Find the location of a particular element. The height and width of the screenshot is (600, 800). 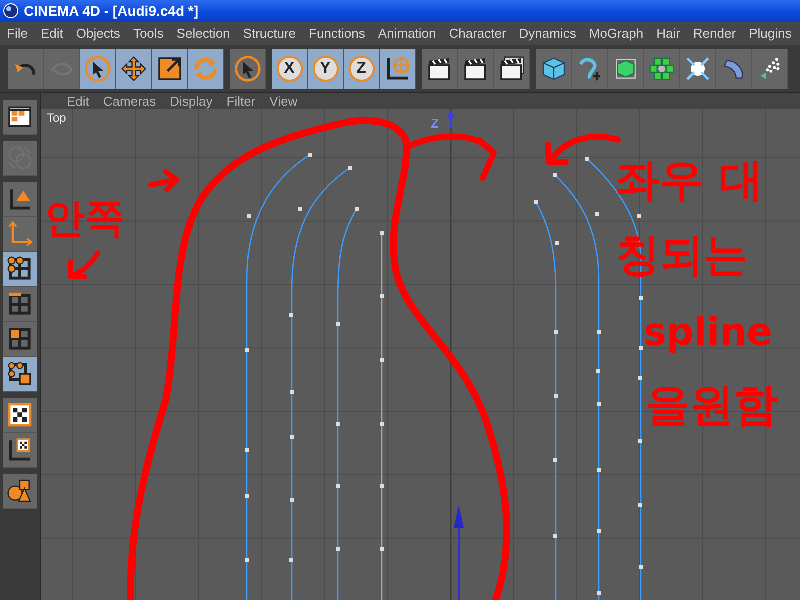

axis-lock-button: Y is located at coordinates (326, 68).